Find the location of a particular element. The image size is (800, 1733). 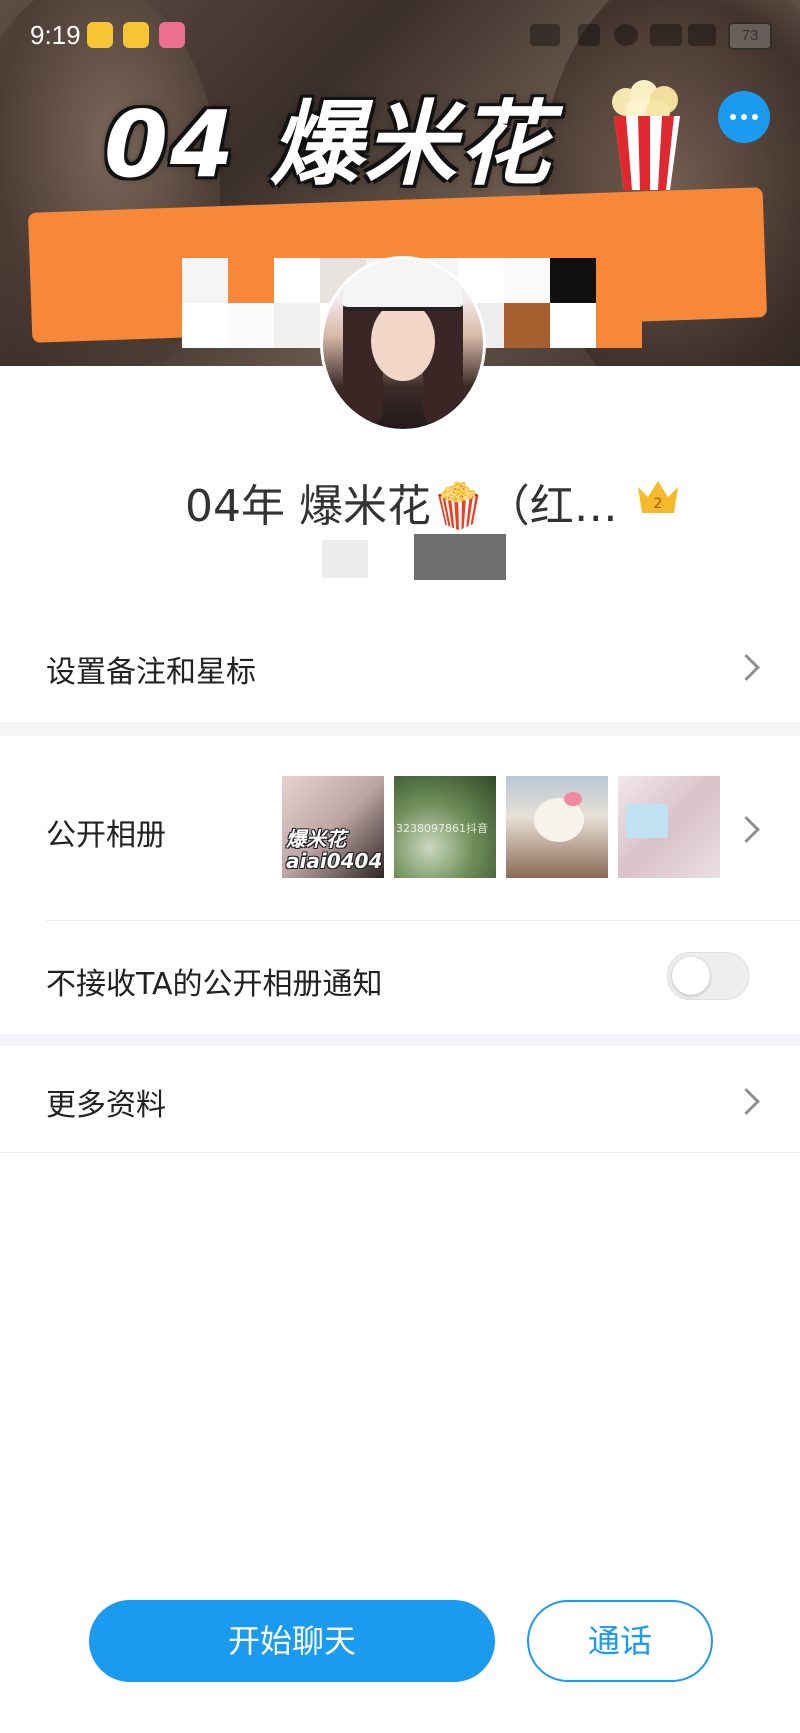

row-divider is located at coordinates (400, 1152).